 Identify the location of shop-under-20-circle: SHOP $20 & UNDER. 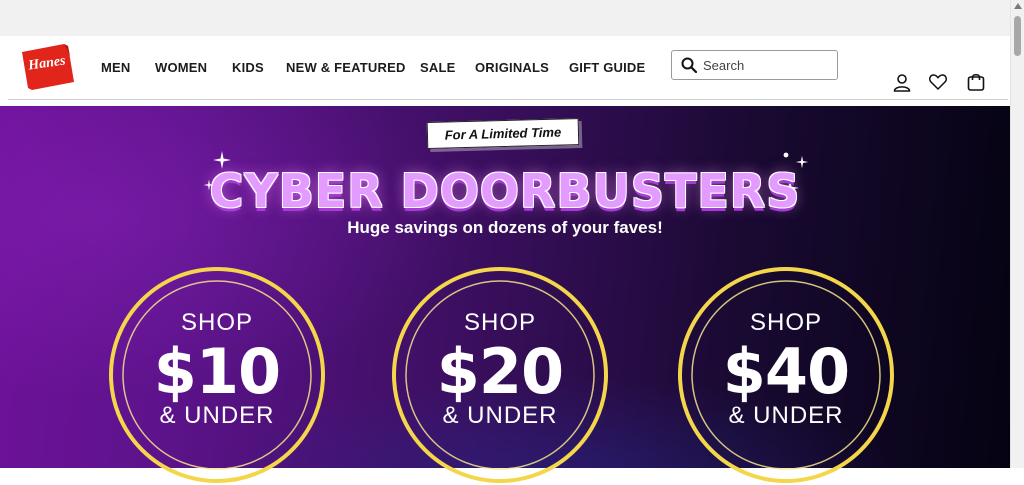
(500, 375).